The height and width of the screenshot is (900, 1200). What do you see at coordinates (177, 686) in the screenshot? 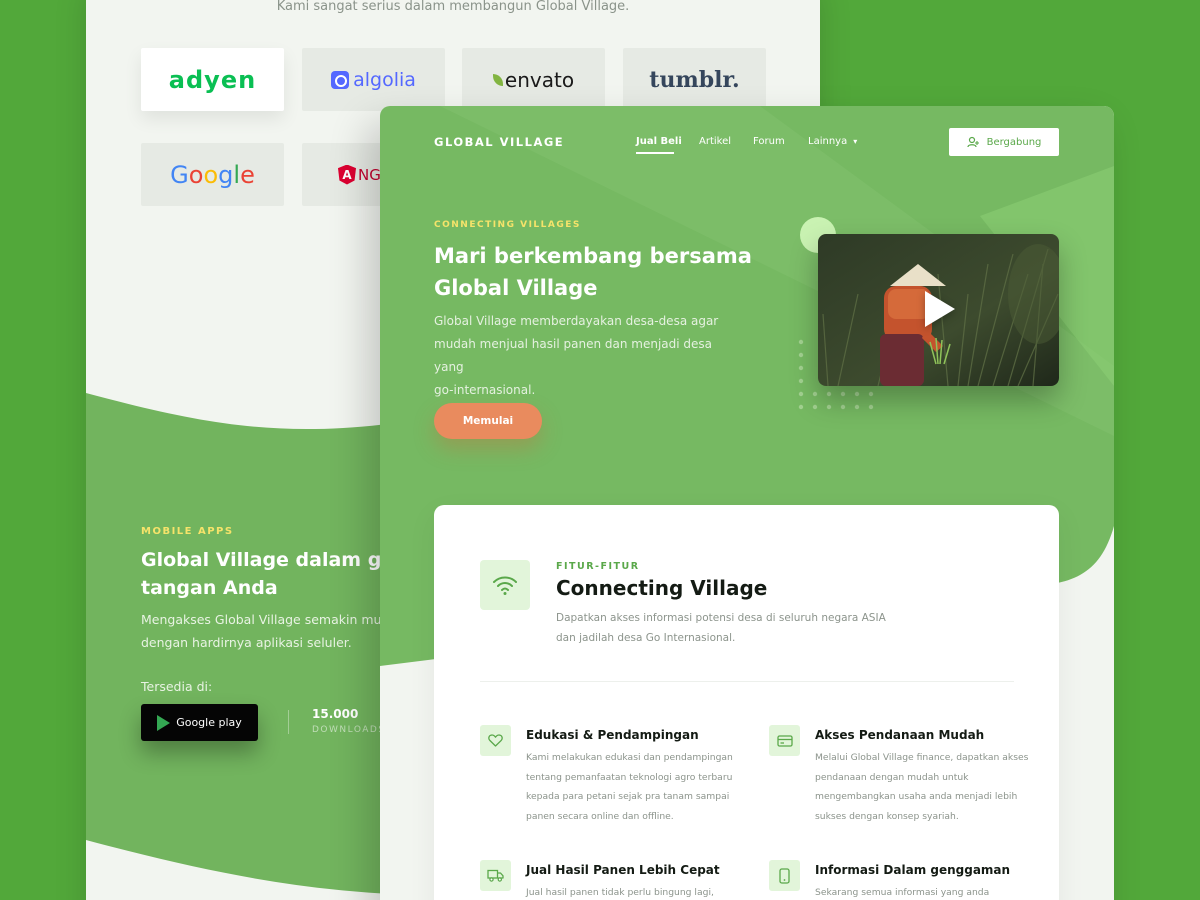
I see `available-on-label: Tersedia di:` at bounding box center [177, 686].